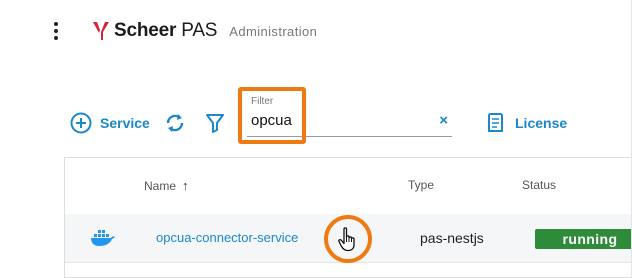 This screenshot has height=278, width=632. I want to click on add-circle-icon, so click(81, 123).